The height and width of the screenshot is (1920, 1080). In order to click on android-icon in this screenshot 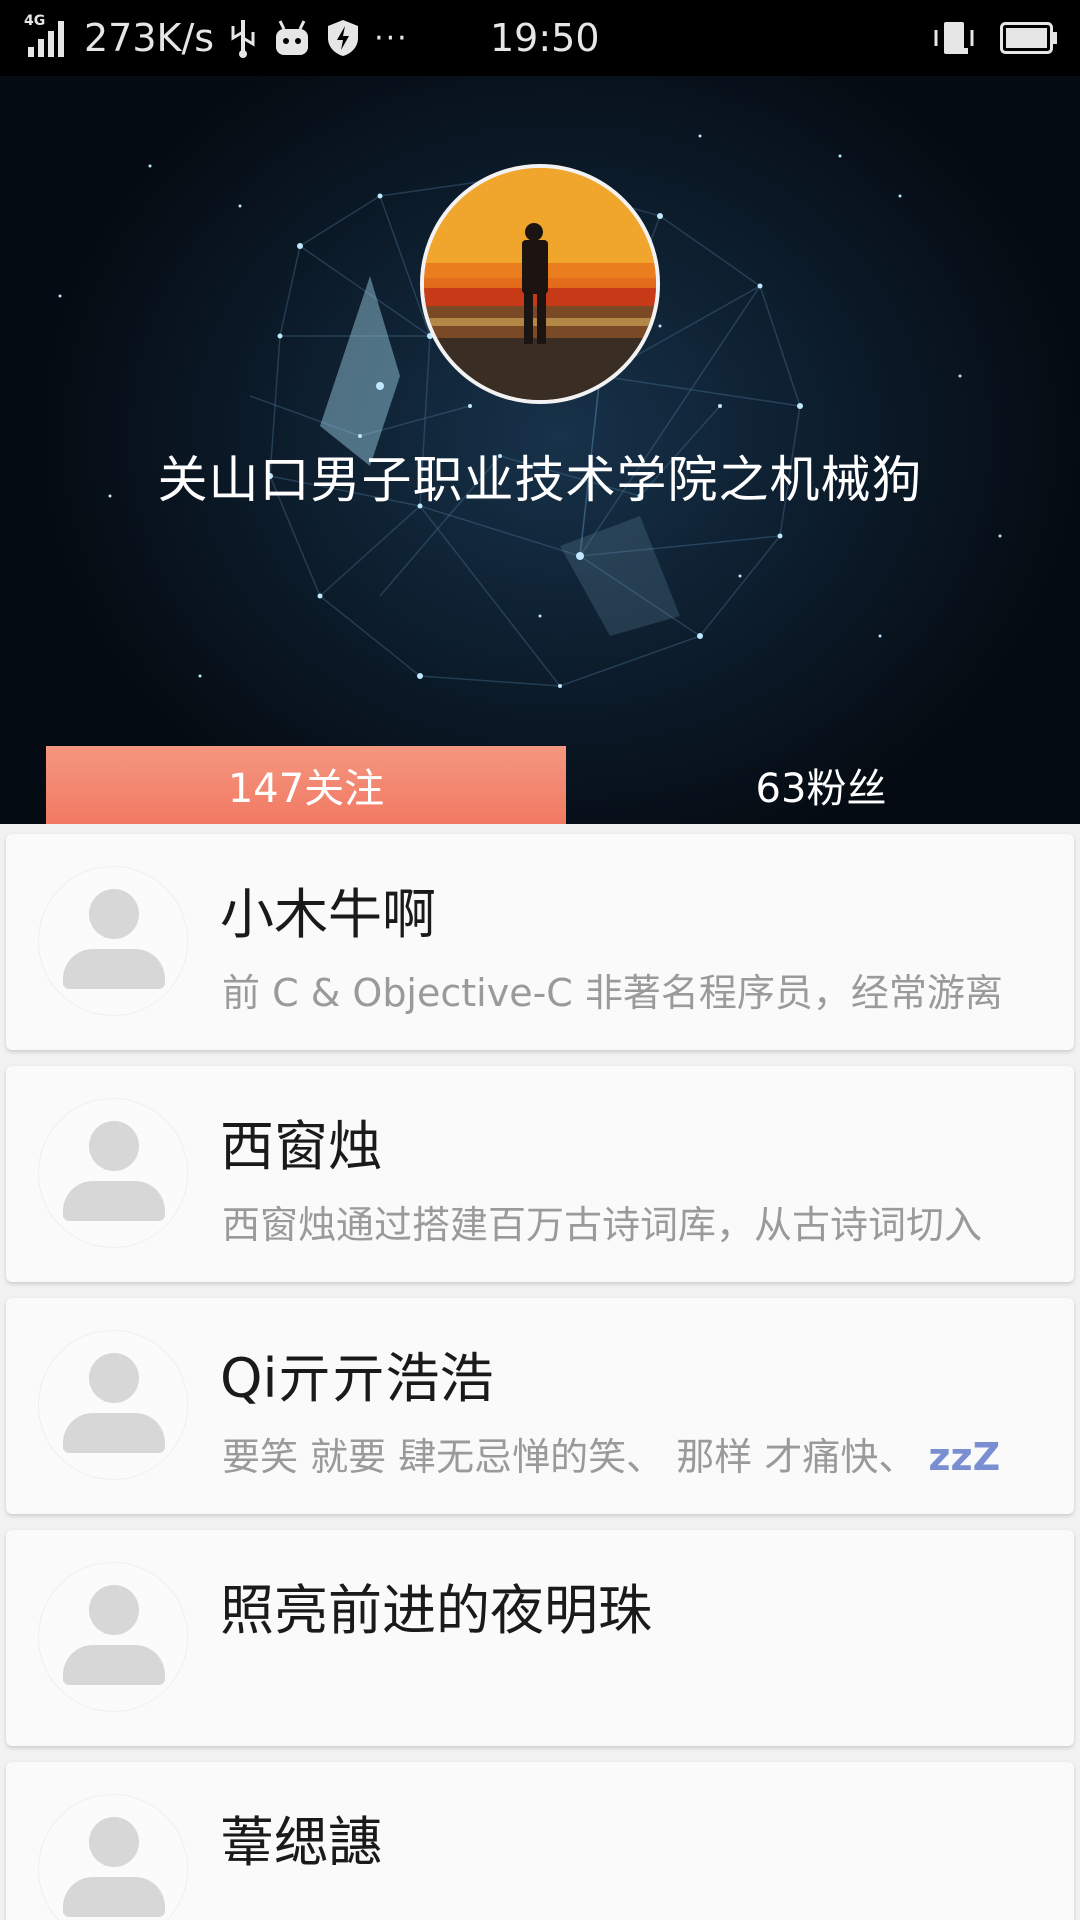, I will do `click(292, 38)`.